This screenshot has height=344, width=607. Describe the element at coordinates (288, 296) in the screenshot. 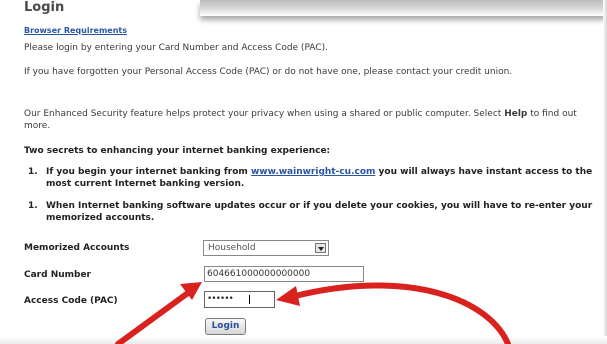

I see `arrow-right-head` at that location.